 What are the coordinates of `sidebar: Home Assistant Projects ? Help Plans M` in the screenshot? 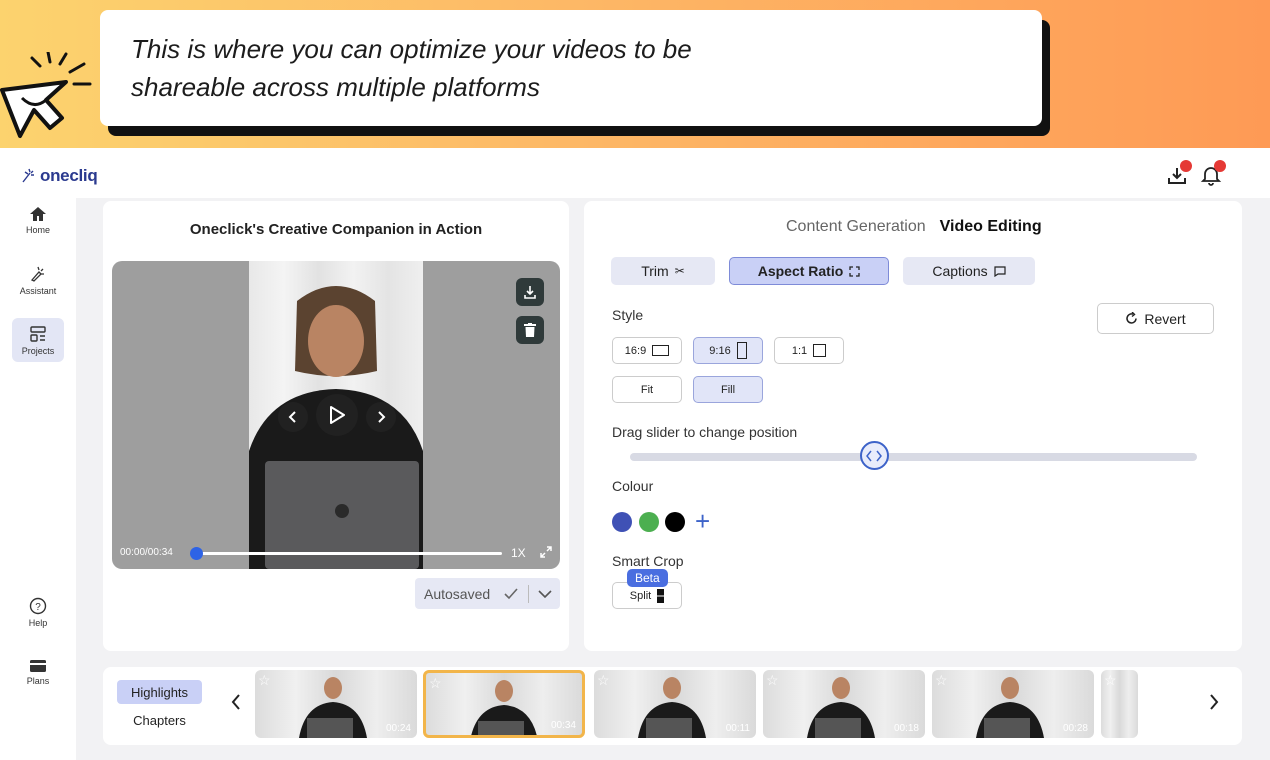 It's located at (38, 479).